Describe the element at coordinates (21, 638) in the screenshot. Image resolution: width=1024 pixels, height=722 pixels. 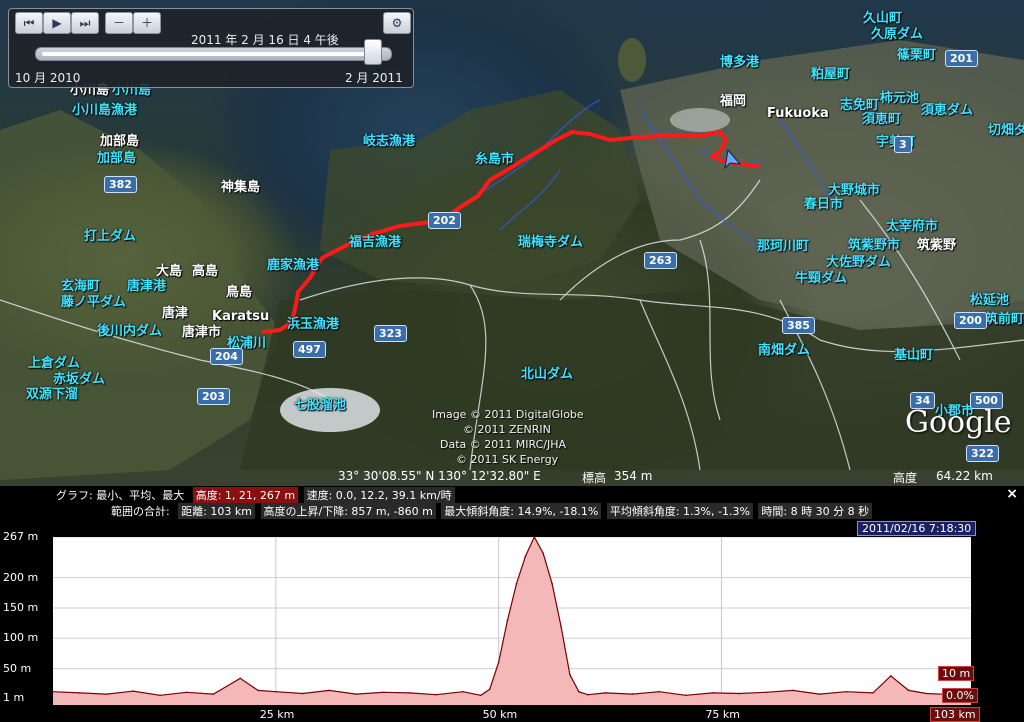
I see `y-tick-label: 100 m` at that location.